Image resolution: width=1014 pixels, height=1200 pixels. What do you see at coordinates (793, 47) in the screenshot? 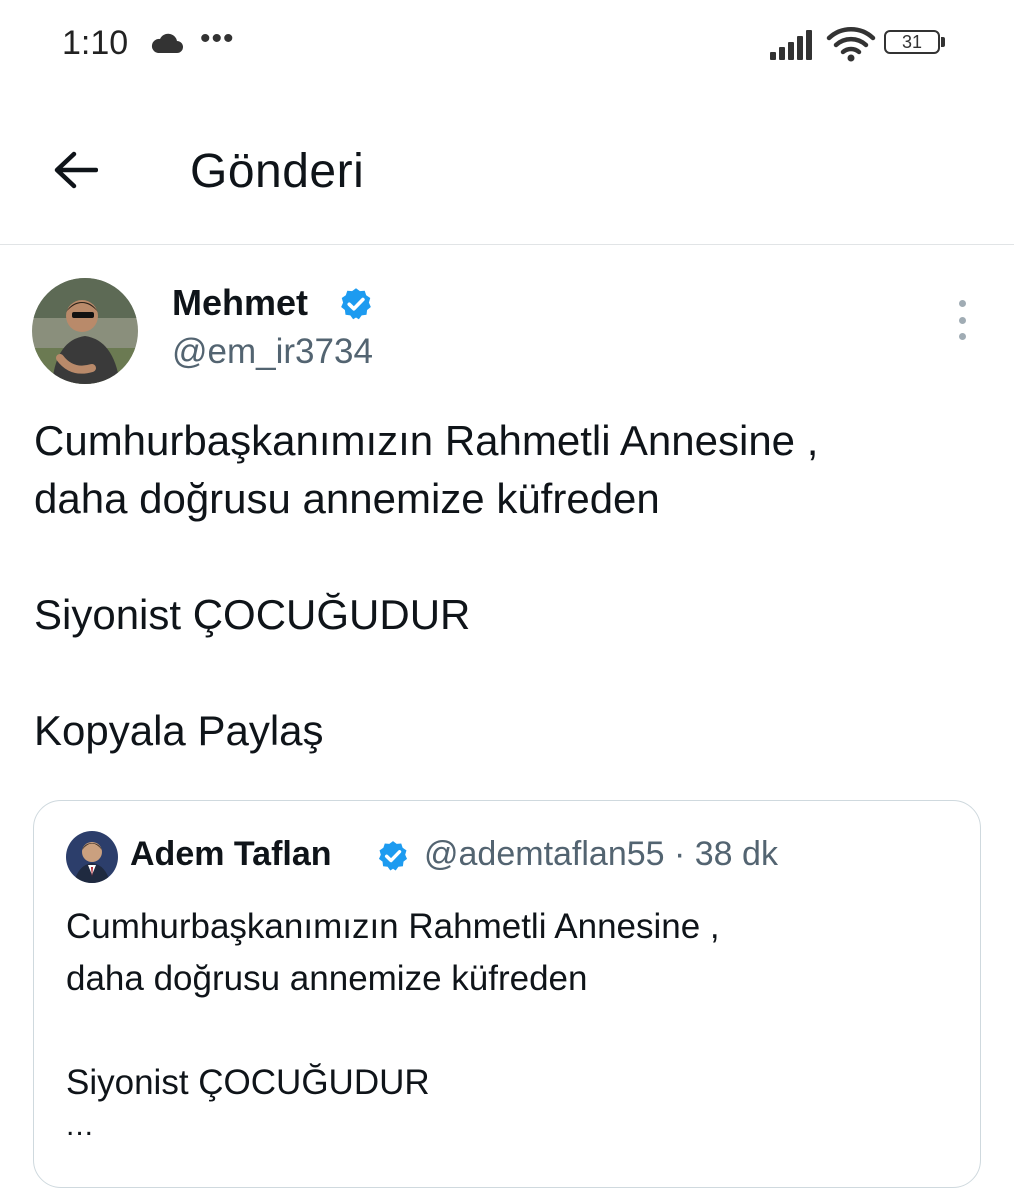
I see `signal-icon` at bounding box center [793, 47].